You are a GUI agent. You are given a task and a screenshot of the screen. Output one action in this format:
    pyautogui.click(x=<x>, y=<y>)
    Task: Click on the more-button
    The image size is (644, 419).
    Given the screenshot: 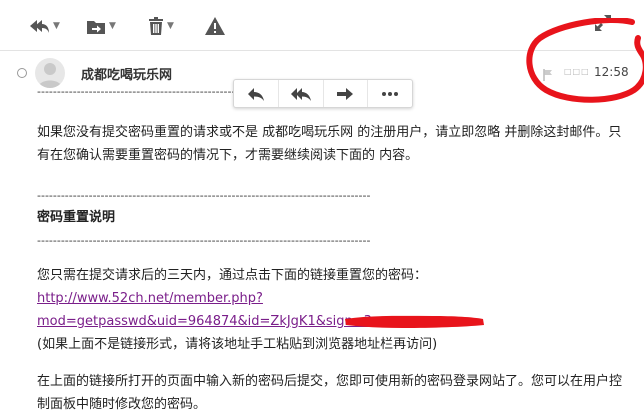 What is the action you would take?
    pyautogui.click(x=390, y=93)
    